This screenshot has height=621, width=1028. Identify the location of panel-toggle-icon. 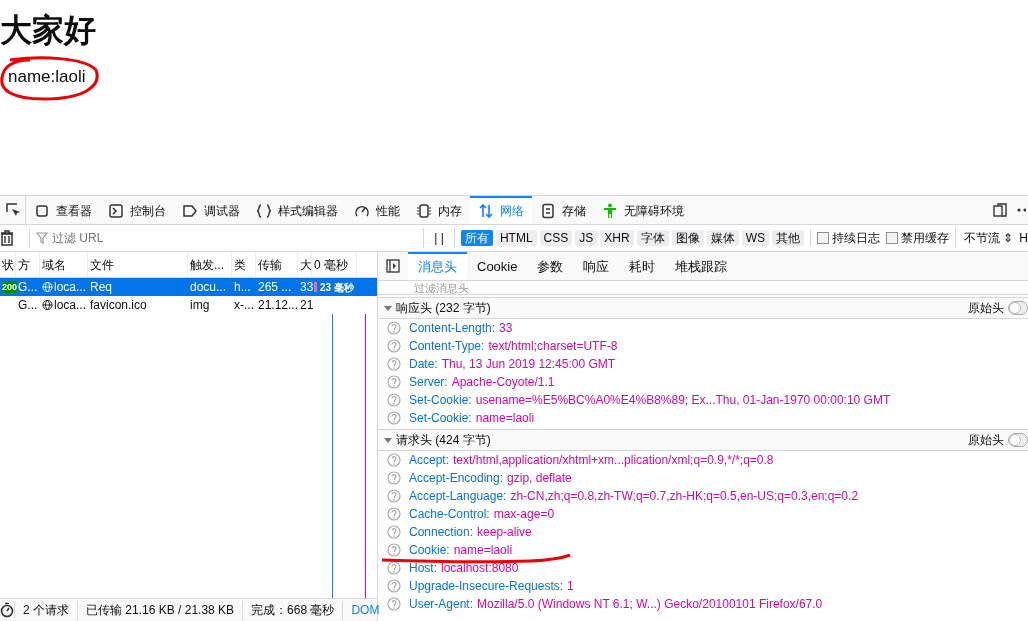
(393, 266).